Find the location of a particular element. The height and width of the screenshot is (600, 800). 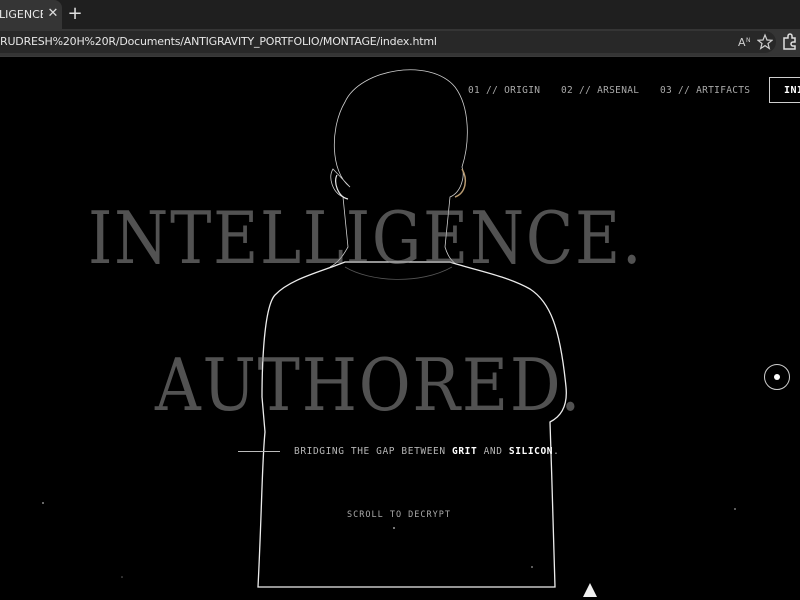

tab-strip: LIGENCE AU ✕ + is located at coordinates (400, 14).